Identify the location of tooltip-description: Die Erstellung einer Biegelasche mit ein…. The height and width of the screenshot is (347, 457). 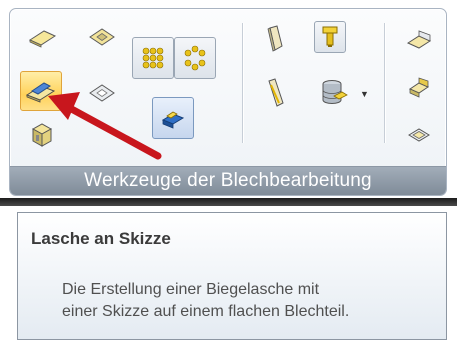
(252, 301).